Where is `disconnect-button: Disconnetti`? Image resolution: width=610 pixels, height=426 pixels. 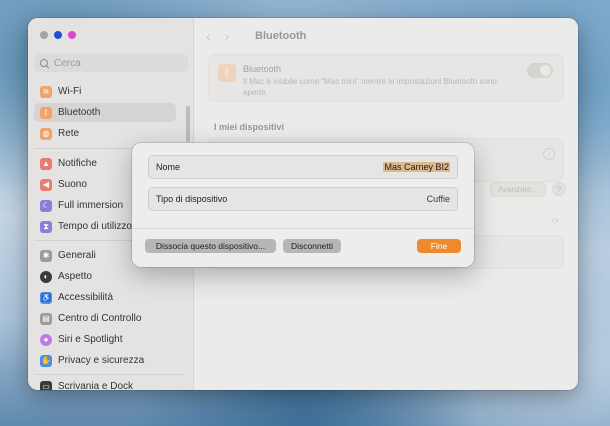 disconnect-button: Disconnetti is located at coordinates (312, 246).